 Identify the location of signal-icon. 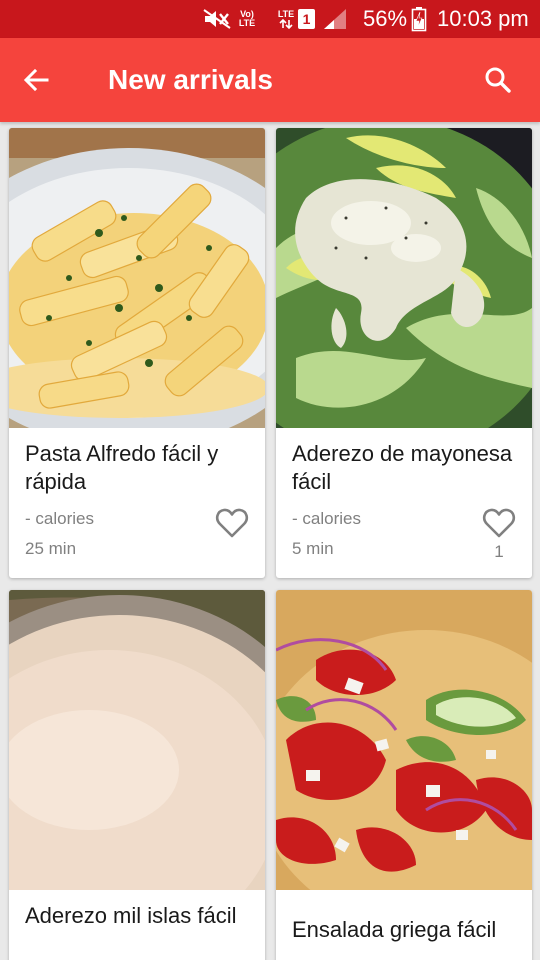
(335, 19).